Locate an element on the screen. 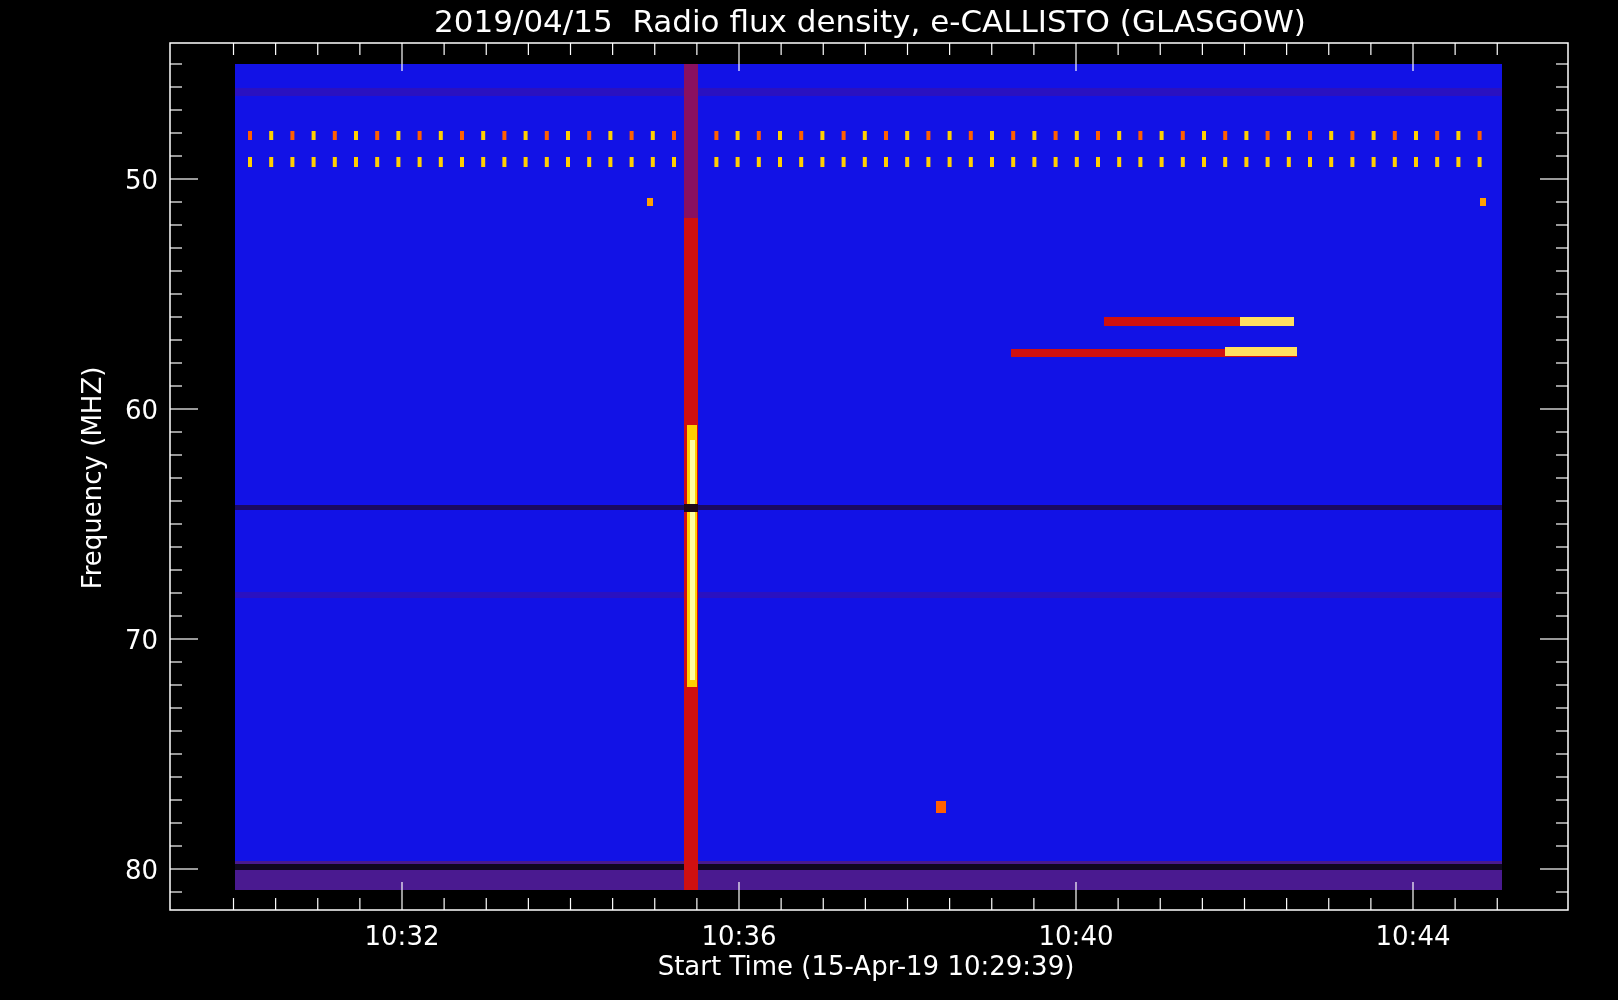 The image size is (1618, 1000). y-tick-label: 80 is located at coordinates (141, 870).